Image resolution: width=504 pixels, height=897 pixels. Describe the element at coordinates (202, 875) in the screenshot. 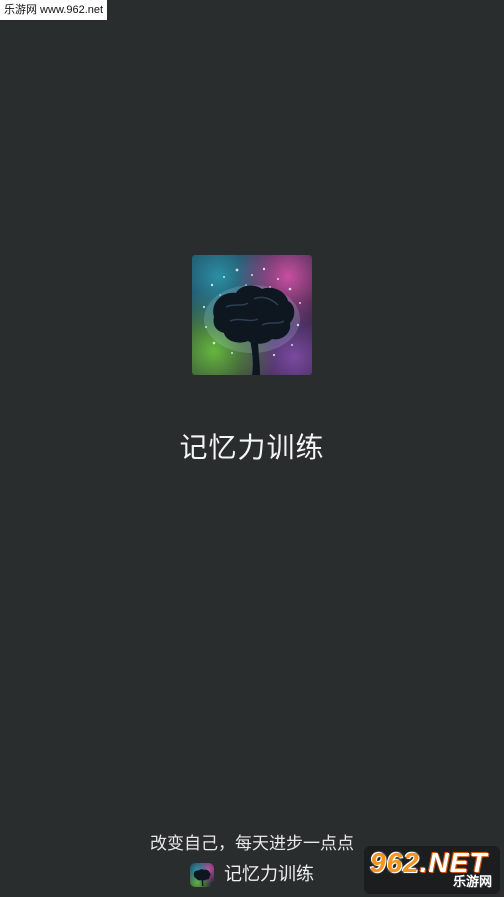

I see `brain-app-icon` at that location.